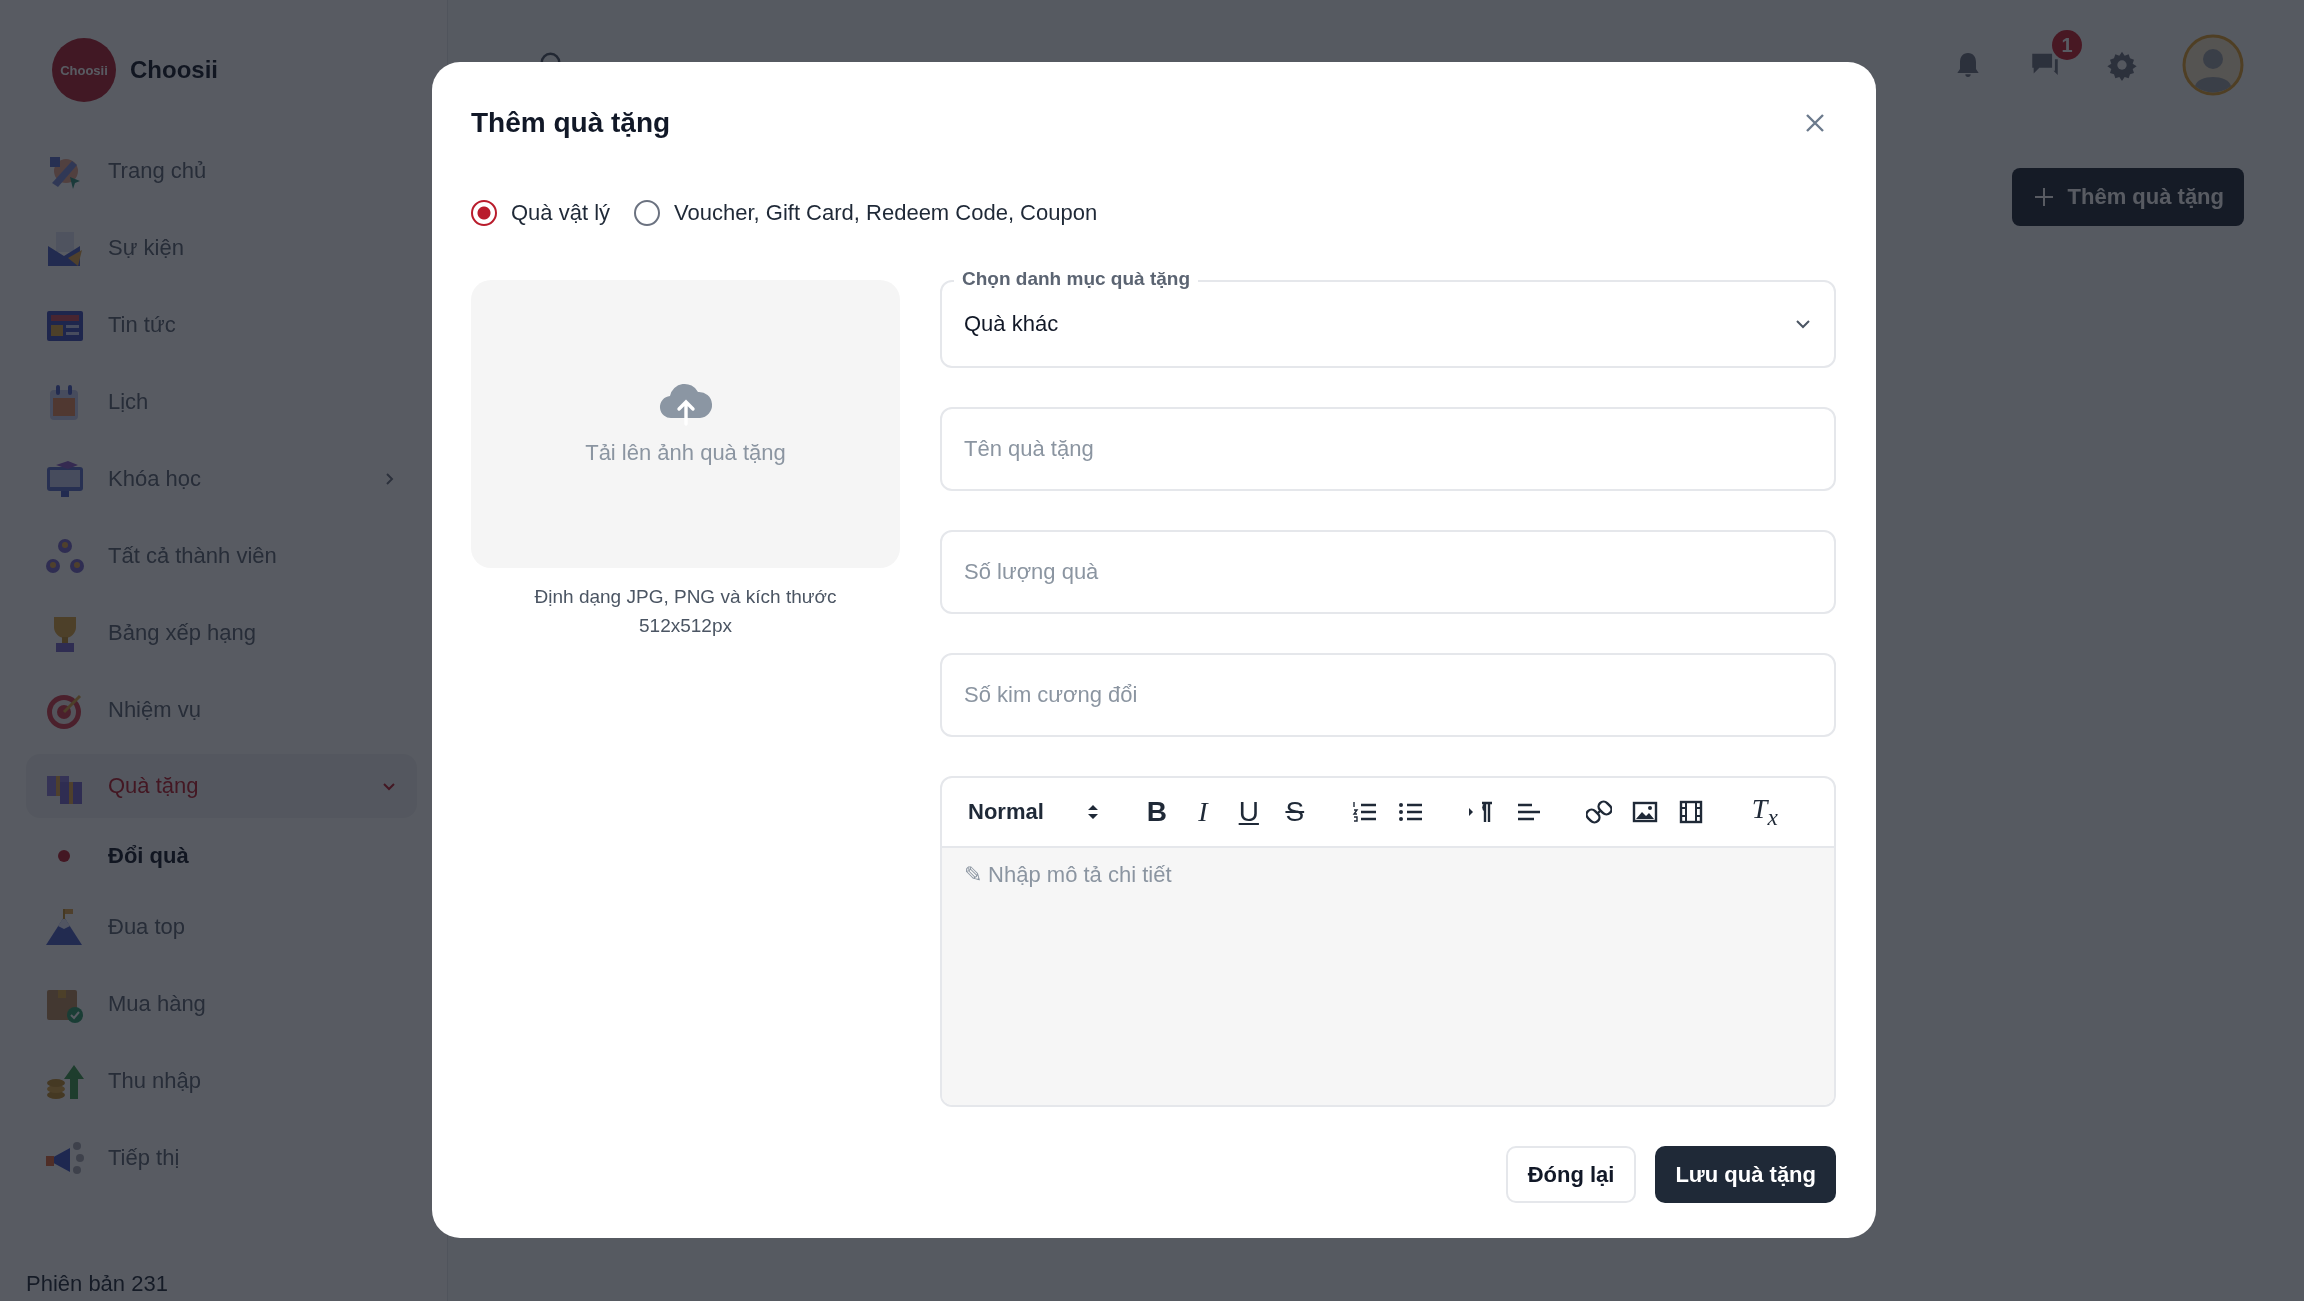 This screenshot has height=1301, width=2304. What do you see at coordinates (174, 70) in the screenshot?
I see `brand-name: Choosii` at bounding box center [174, 70].